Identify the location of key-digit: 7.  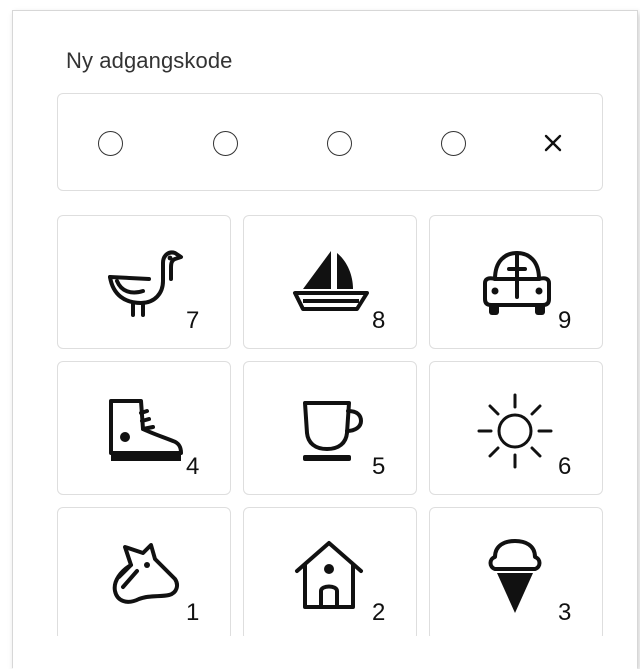
(193, 320).